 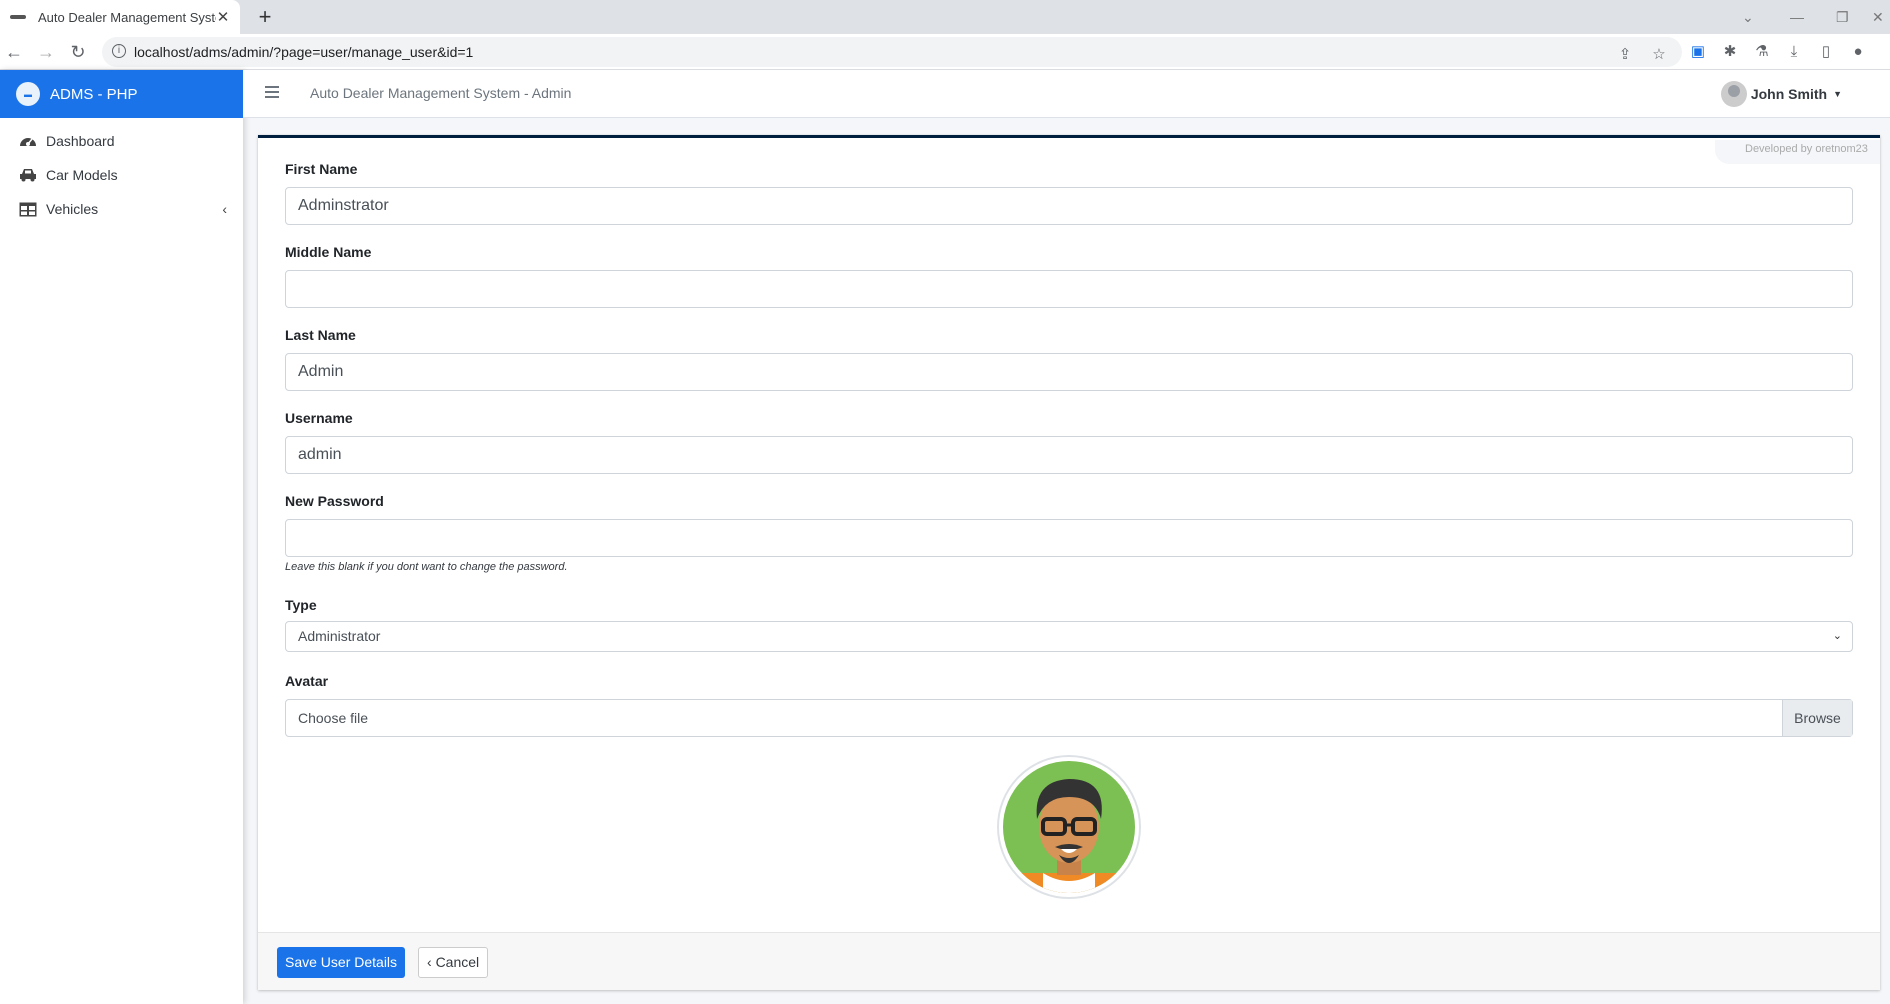 What do you see at coordinates (119, 51) in the screenshot?
I see `site-info-icon: i` at bounding box center [119, 51].